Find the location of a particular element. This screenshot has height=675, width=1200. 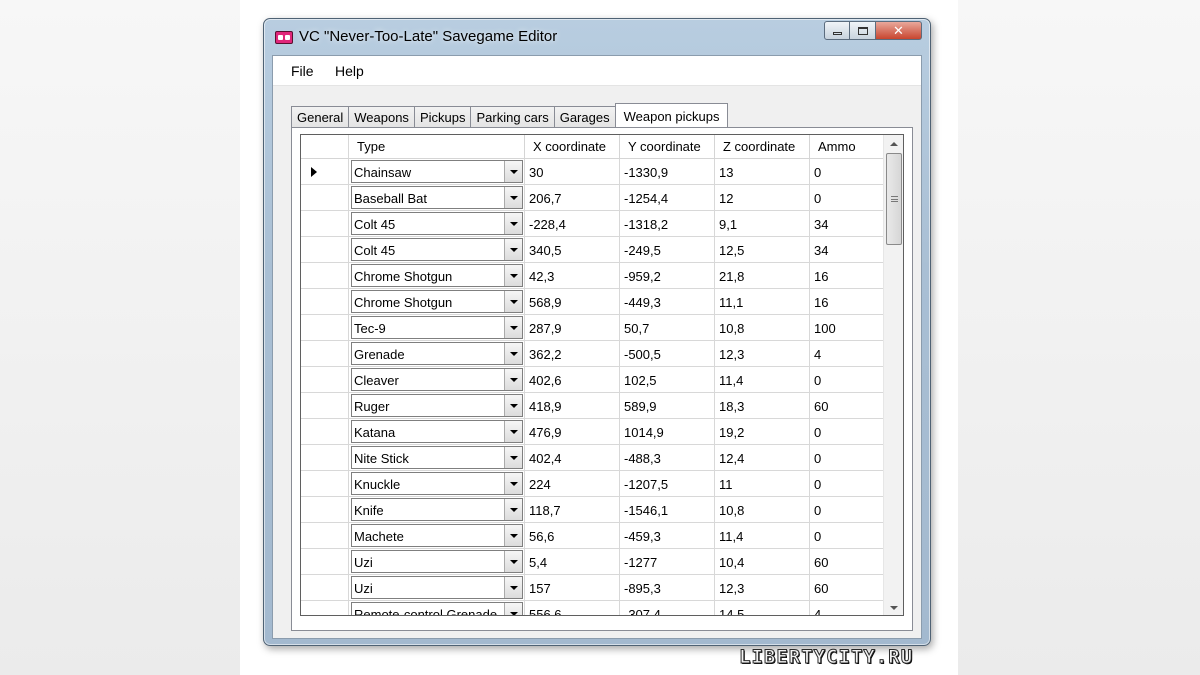

x-coordinate-cell: 118,7 is located at coordinates (572, 510).